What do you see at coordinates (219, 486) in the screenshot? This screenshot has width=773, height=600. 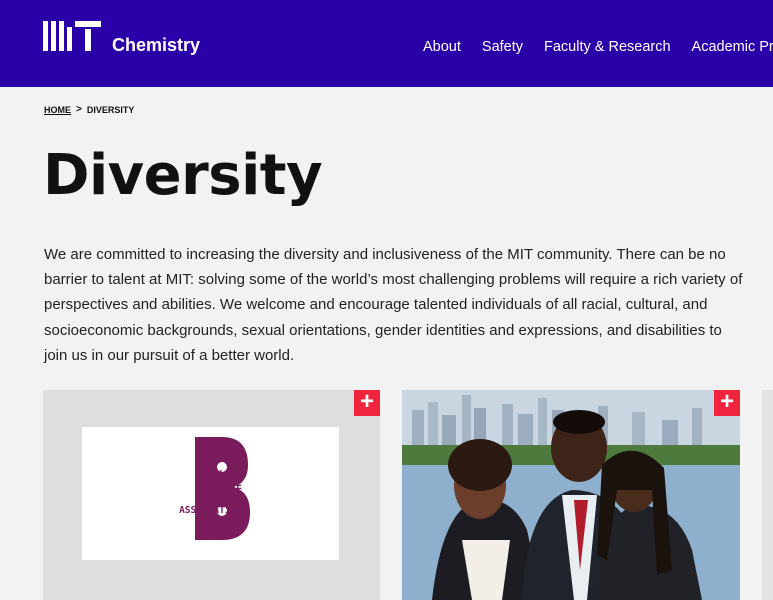 I see `bgsa-line: GRADUATE` at bounding box center [219, 486].